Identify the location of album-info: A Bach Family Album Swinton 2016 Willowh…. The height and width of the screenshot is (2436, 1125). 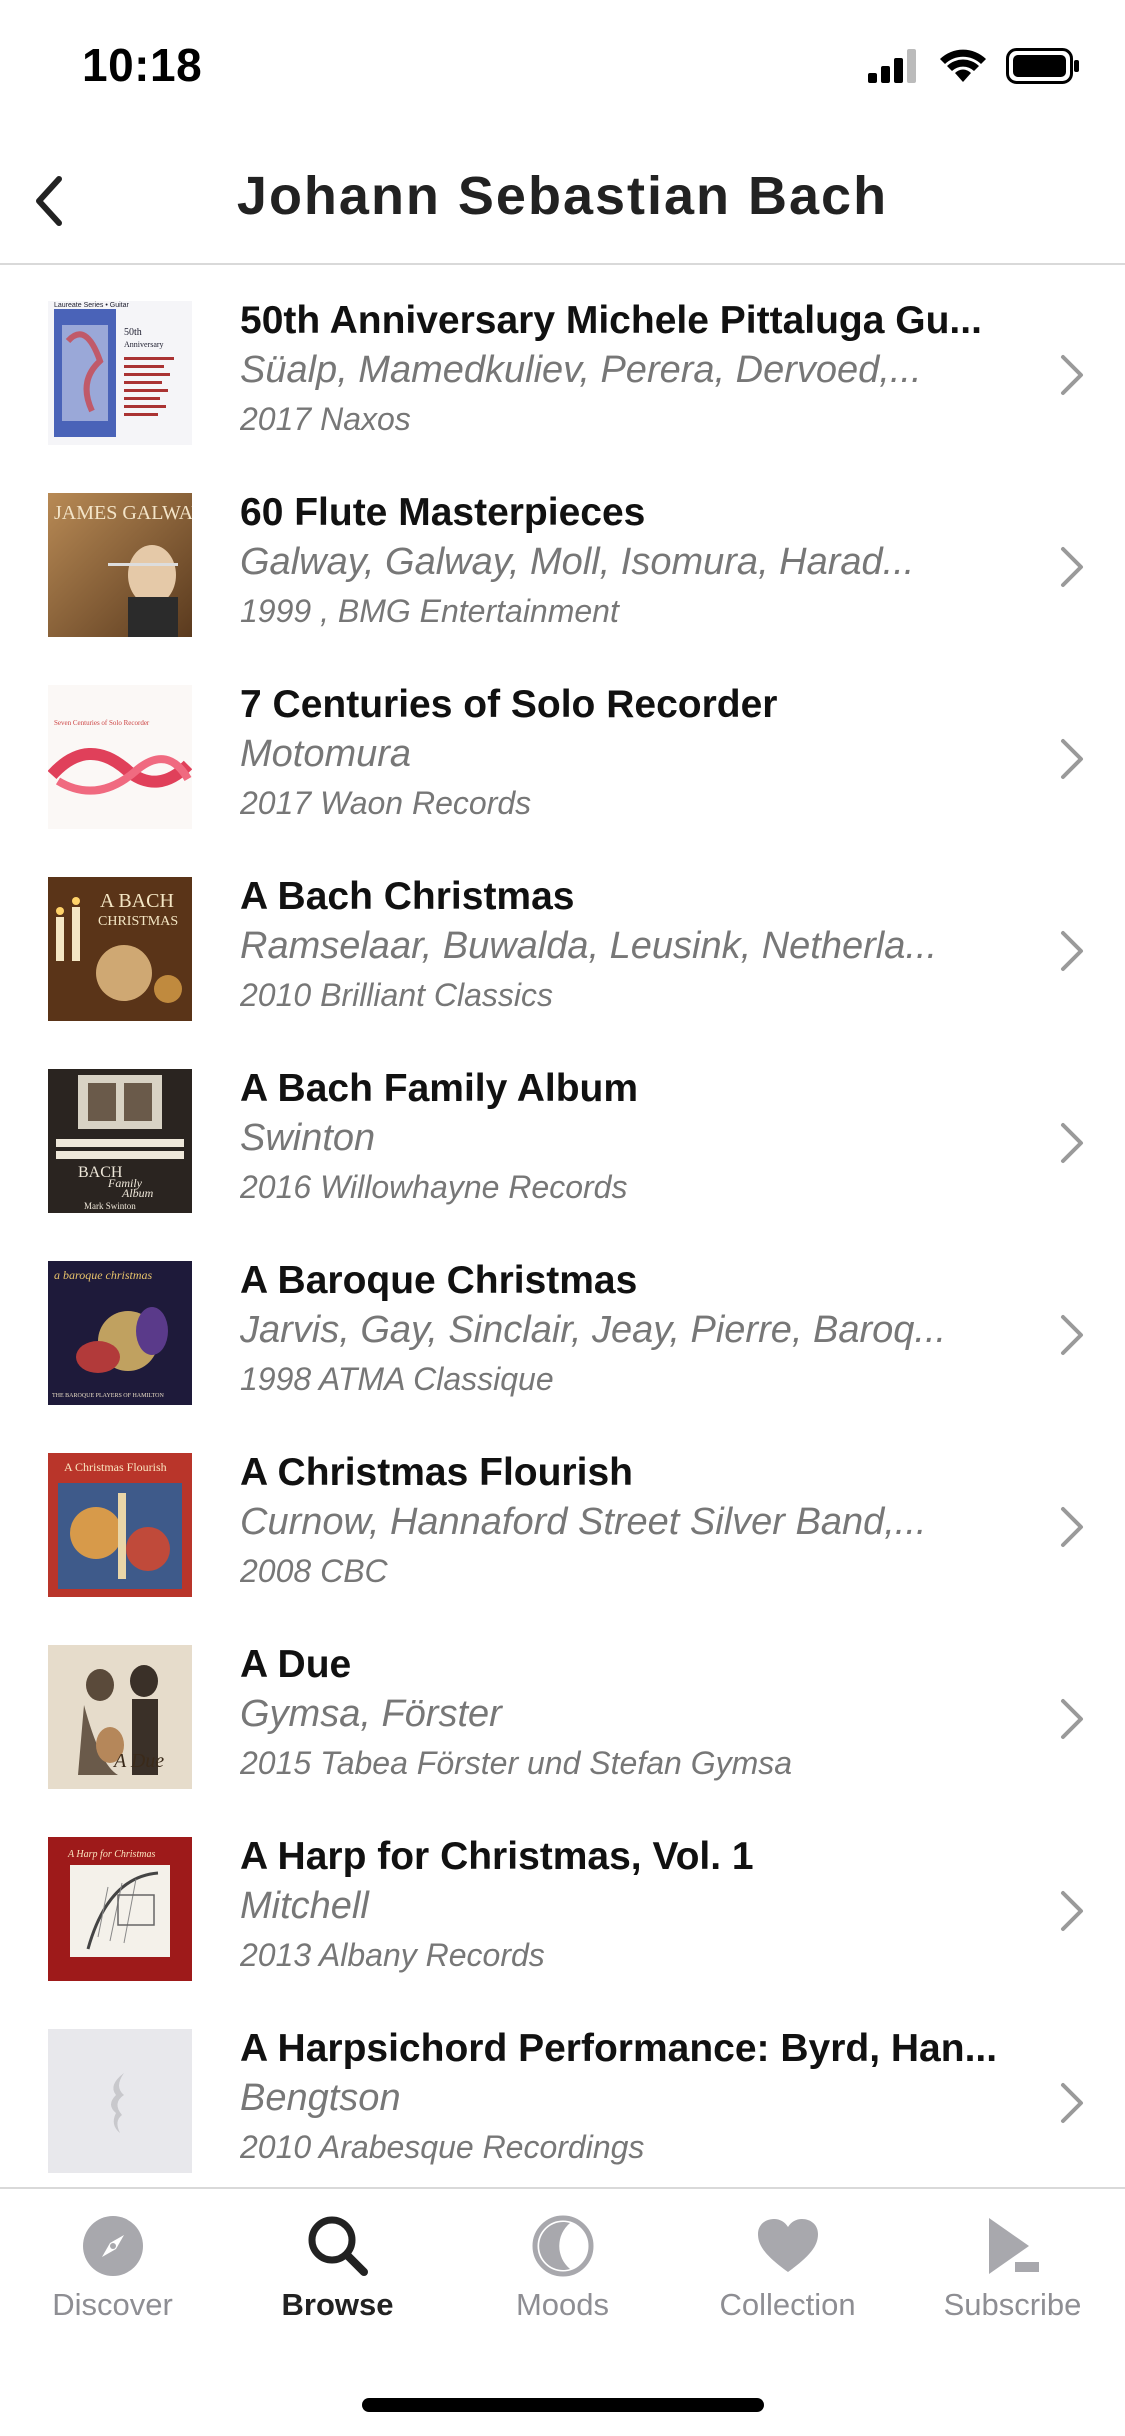
(620, 1138).